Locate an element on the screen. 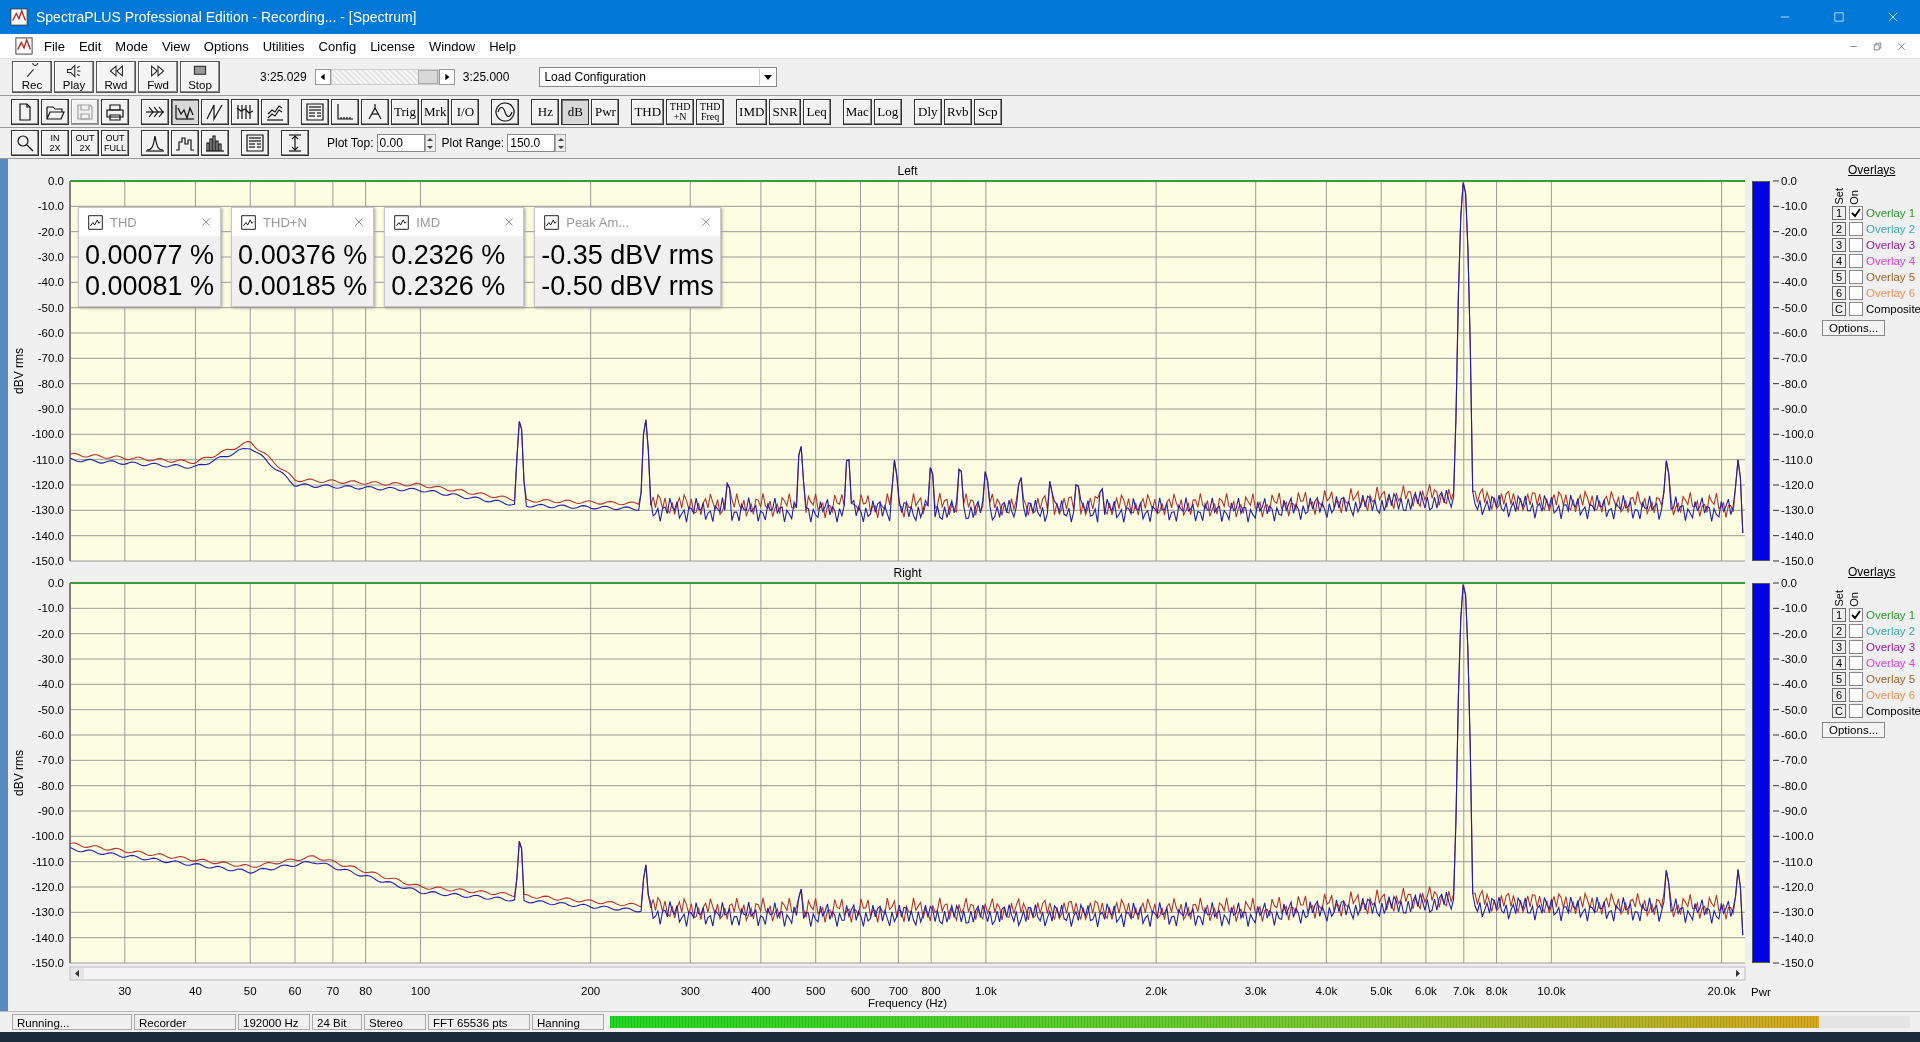 Image resolution: width=1920 pixels, height=1042 pixels. toolbar-button: Leq is located at coordinates (816, 111).